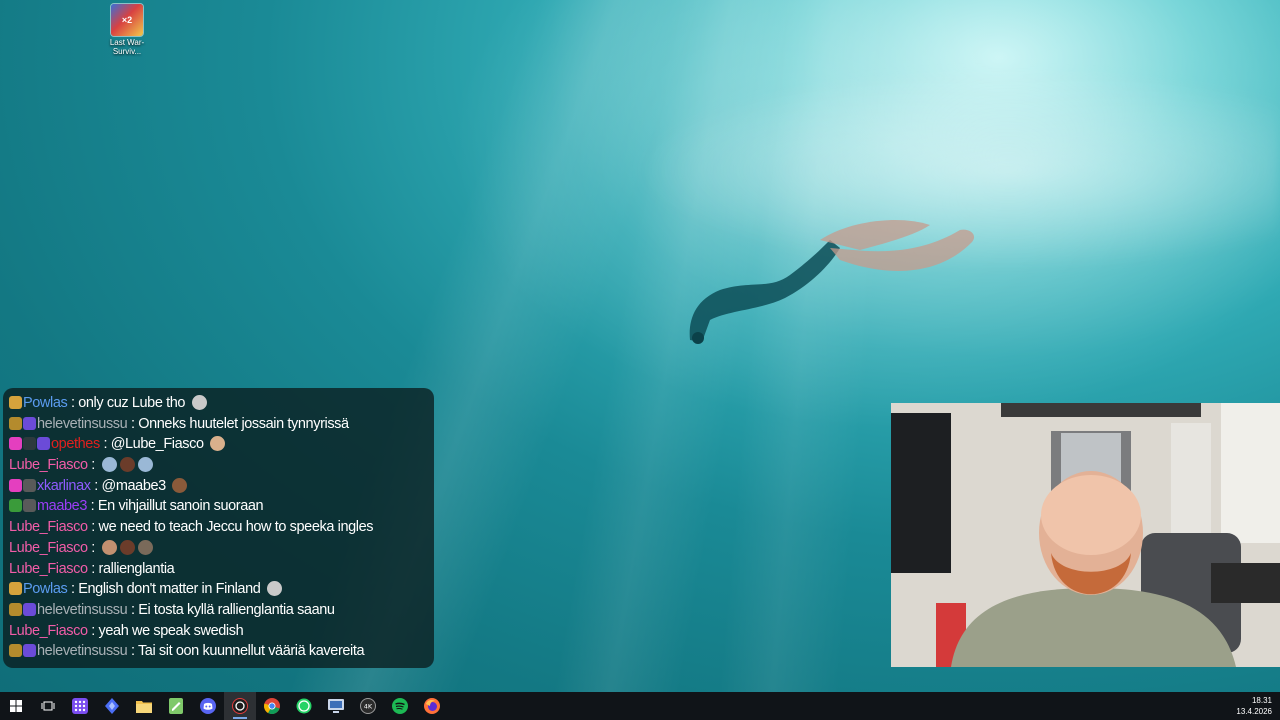 The width and height of the screenshot is (1280, 720). Describe the element at coordinates (221, 465) in the screenshot. I see `chat-message: Lube_Fiasco :` at that location.